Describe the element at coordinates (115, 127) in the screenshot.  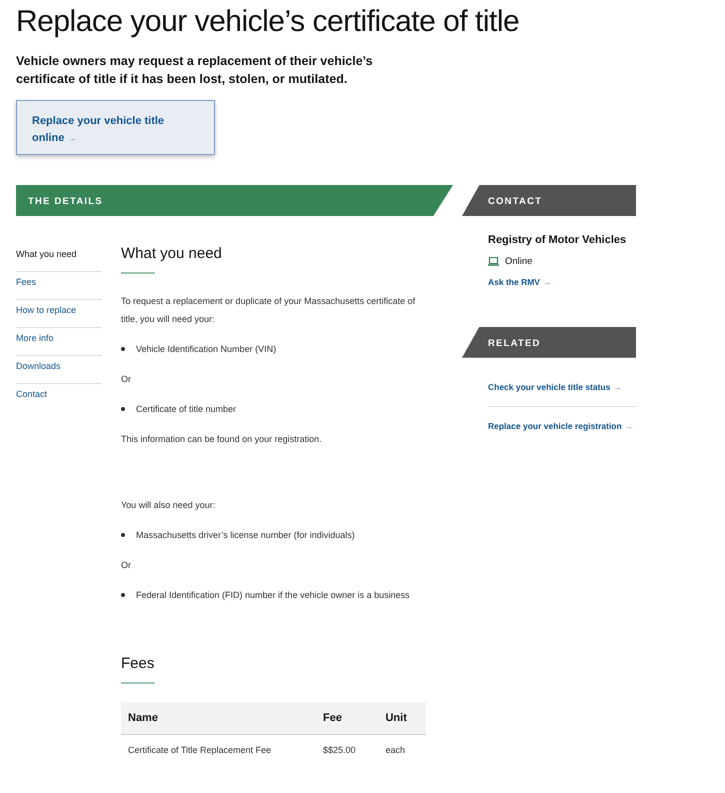
I see `replace-online-button: Replace your vehicle title online →` at that location.